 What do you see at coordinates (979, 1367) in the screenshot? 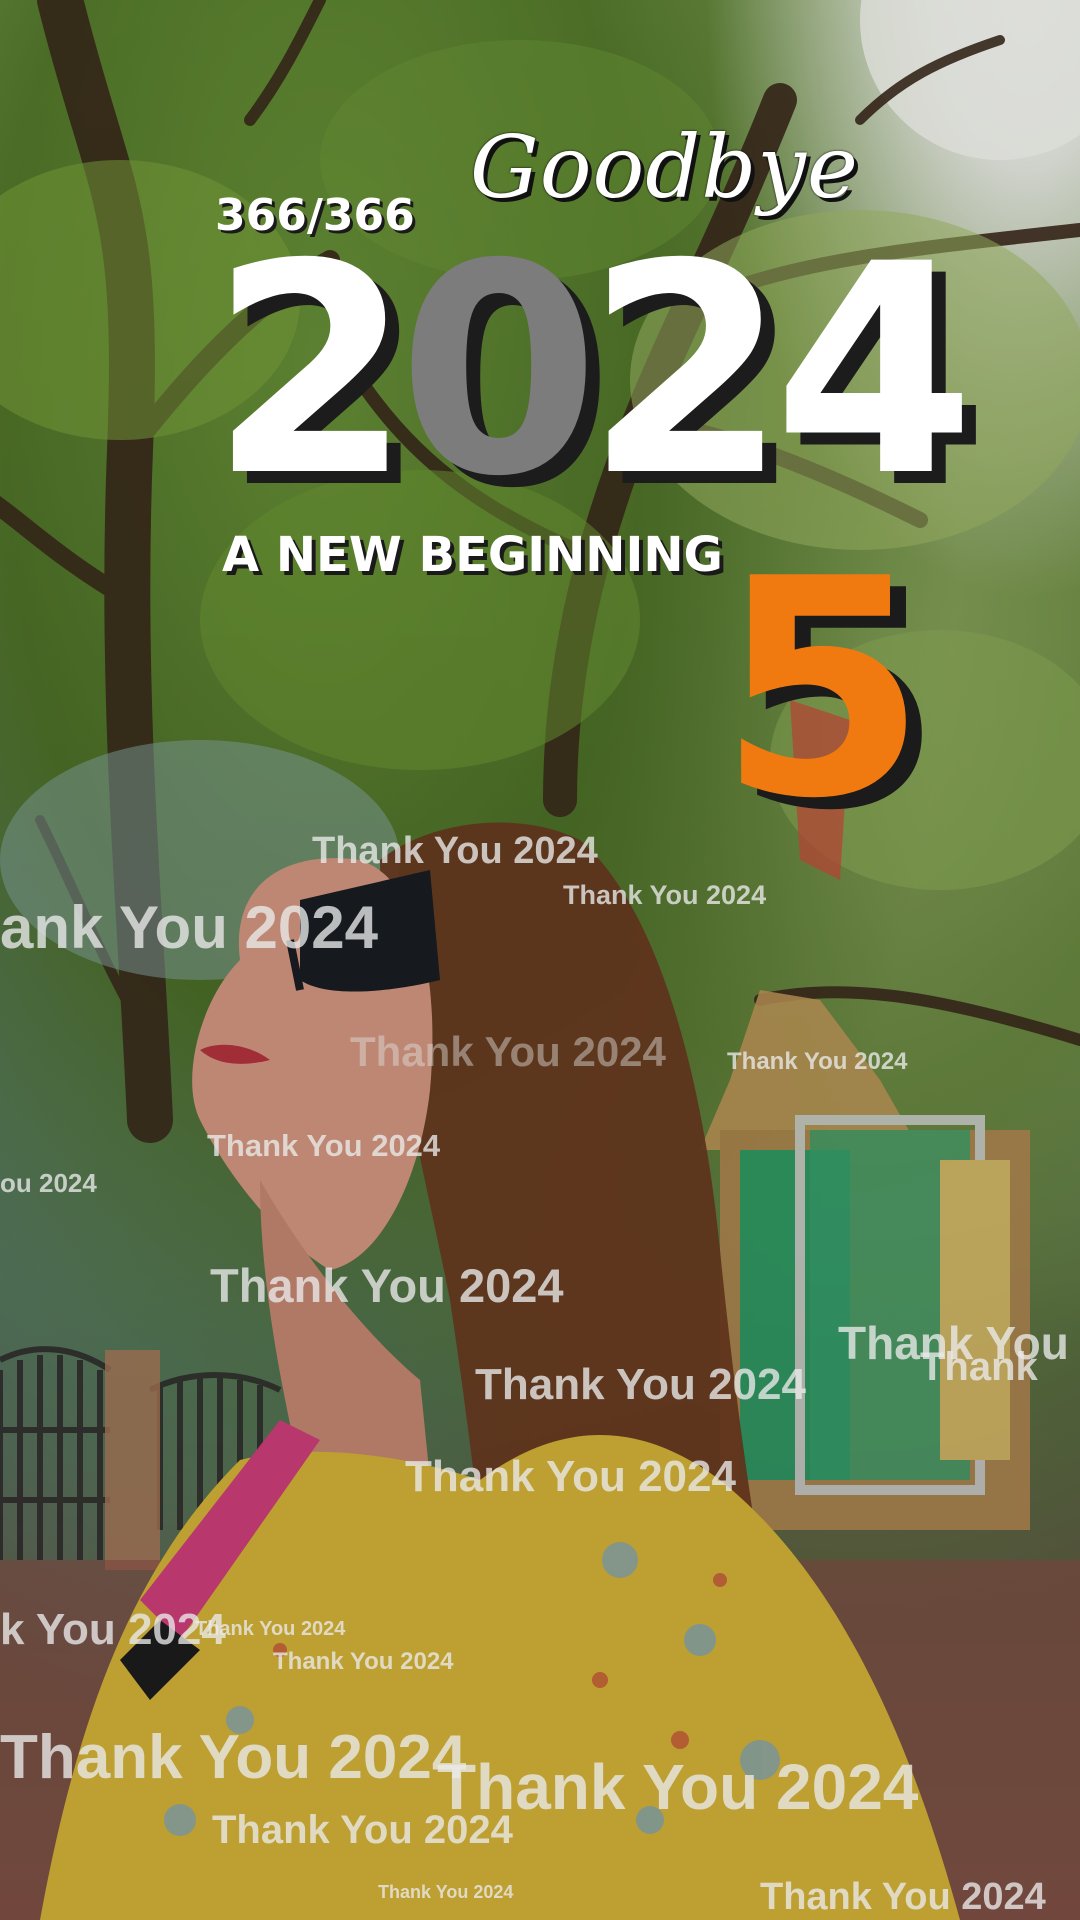
I see `thank-you-text: Thank` at bounding box center [979, 1367].